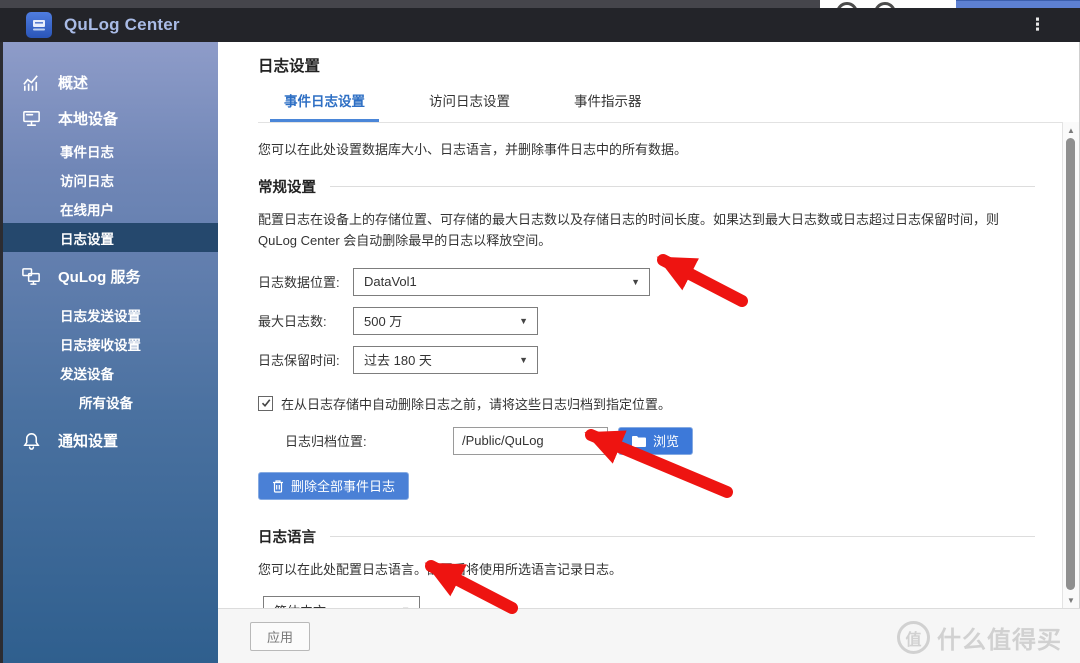 This screenshot has width=1080, height=663. What do you see at coordinates (440, 569) in the screenshot?
I see `log-language-description: 您可以在此处配置日志语言。配置后将使用所选语言记录日志。` at bounding box center [440, 569].